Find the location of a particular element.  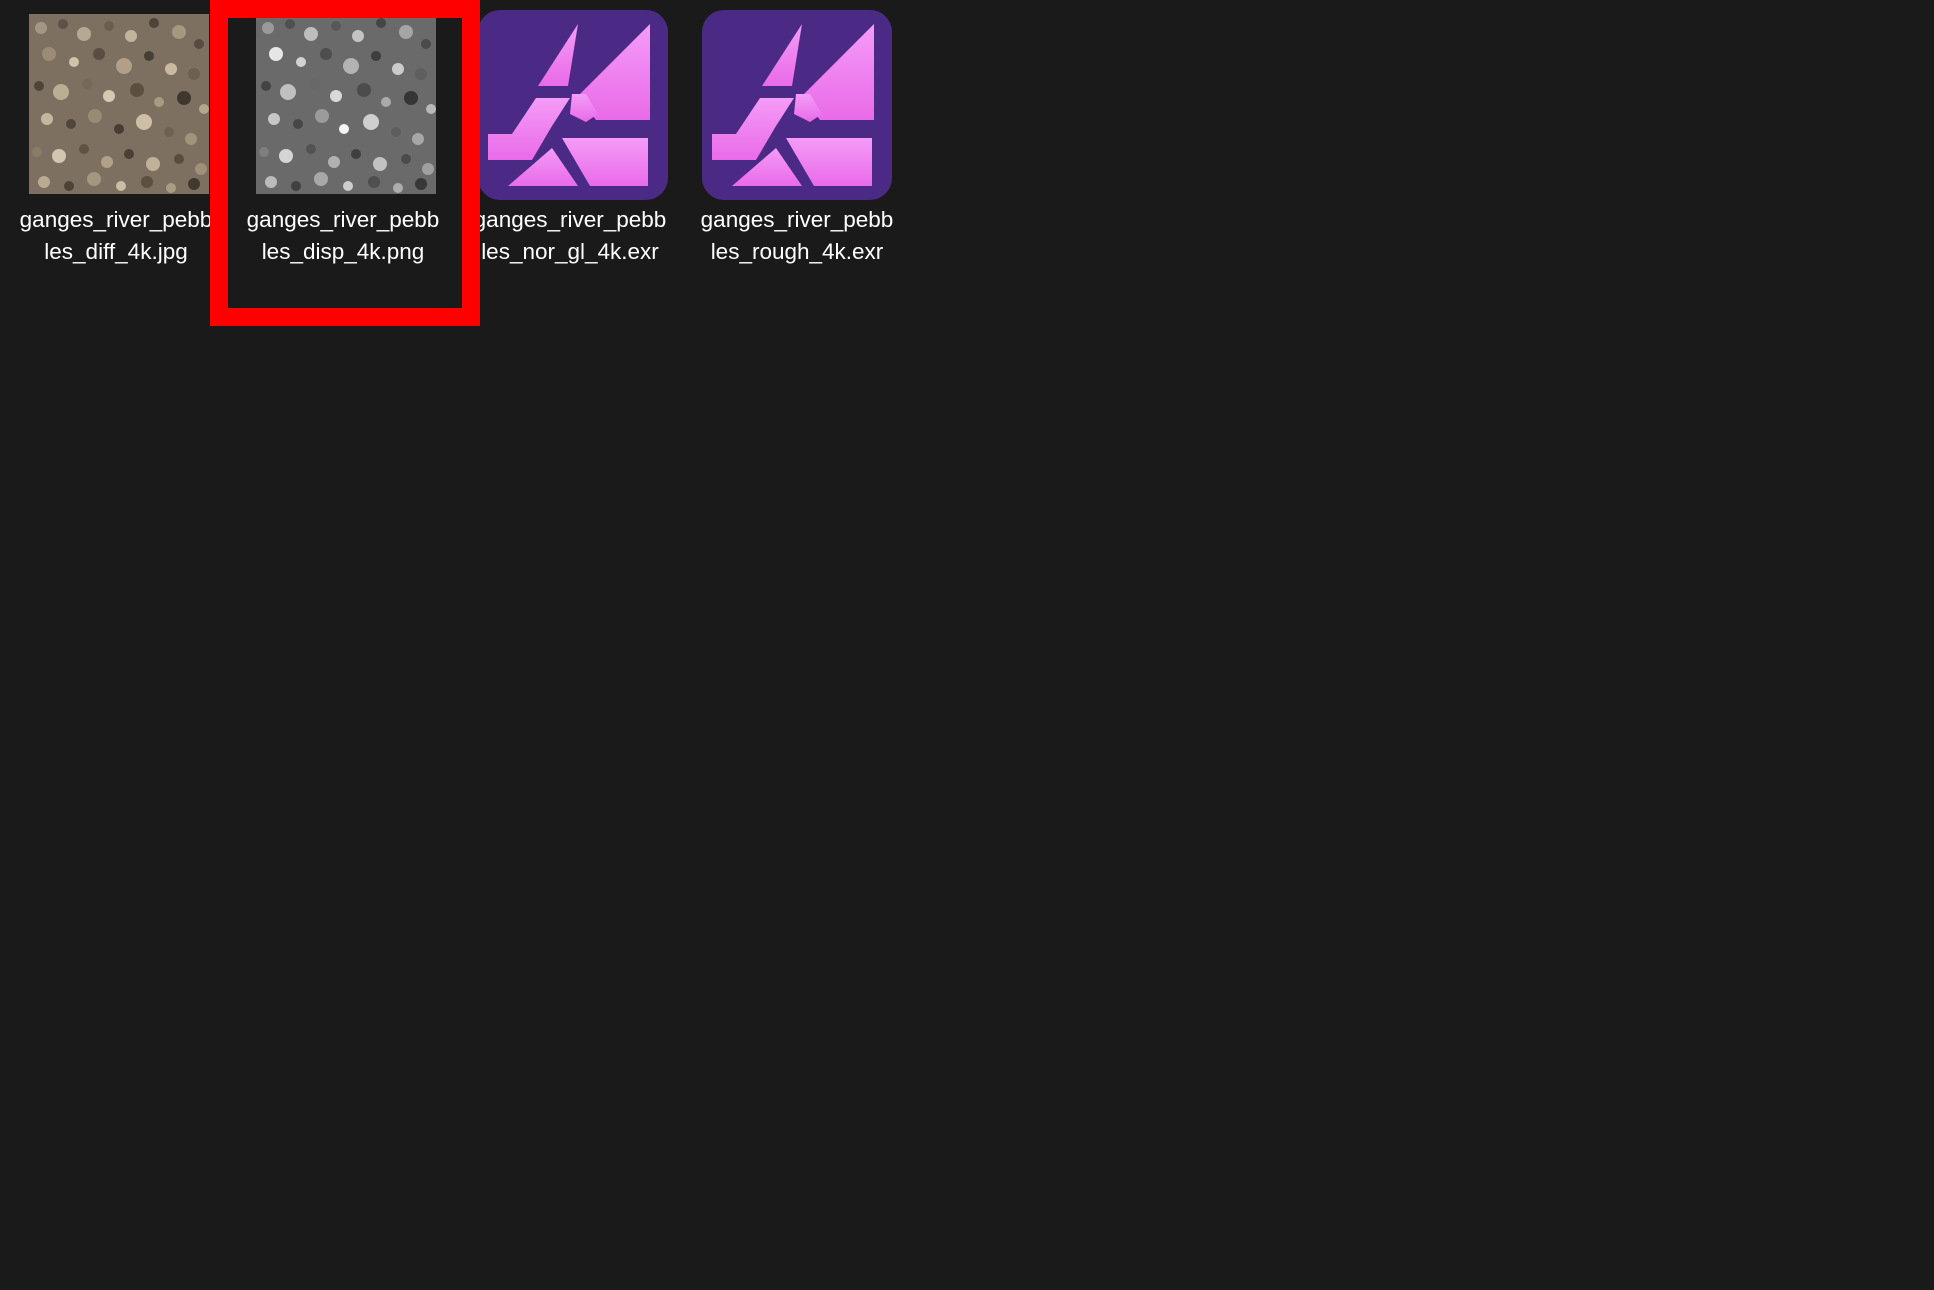

file-item-nor-gl-exr: ganges_river_pebbles_nor_gl_4k.exr is located at coordinates (570, 158).